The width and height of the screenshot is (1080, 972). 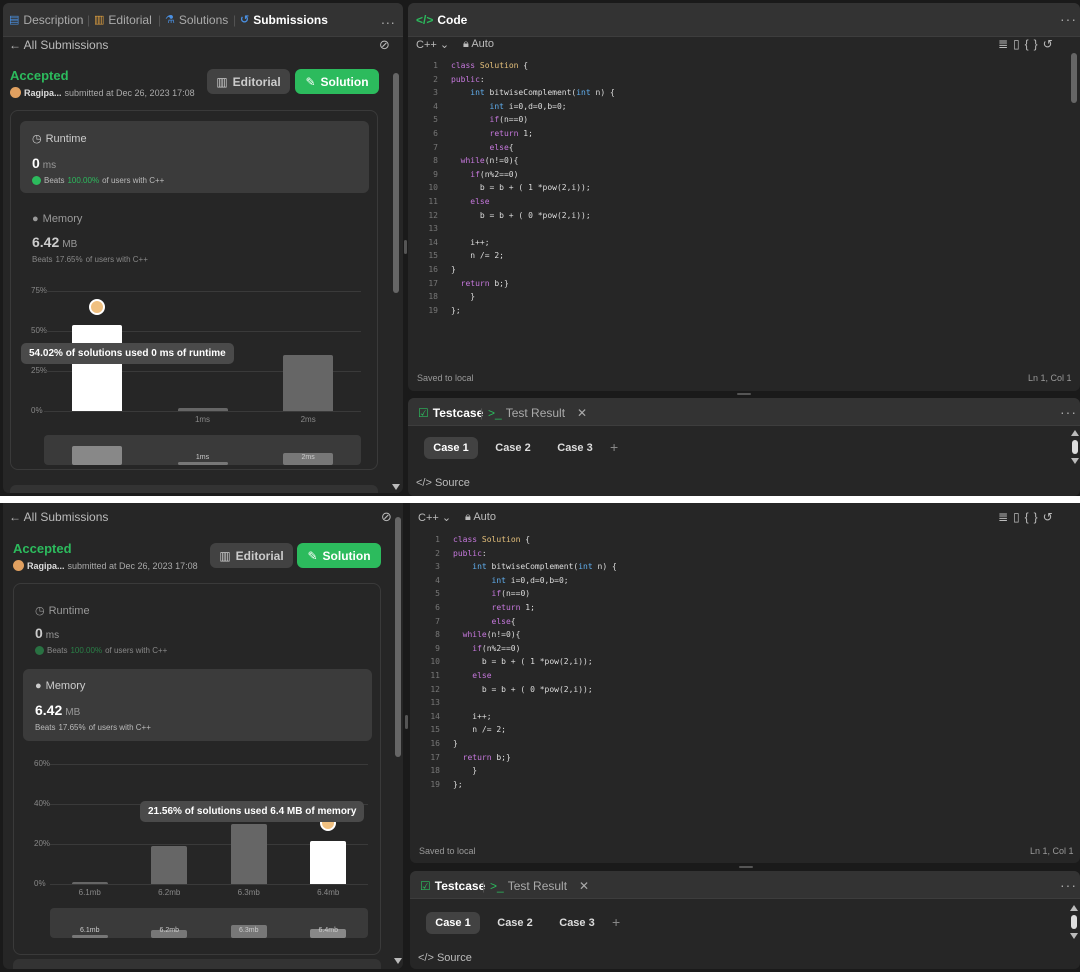 I want to click on code-scrollbar, so click(x=1074, y=78).